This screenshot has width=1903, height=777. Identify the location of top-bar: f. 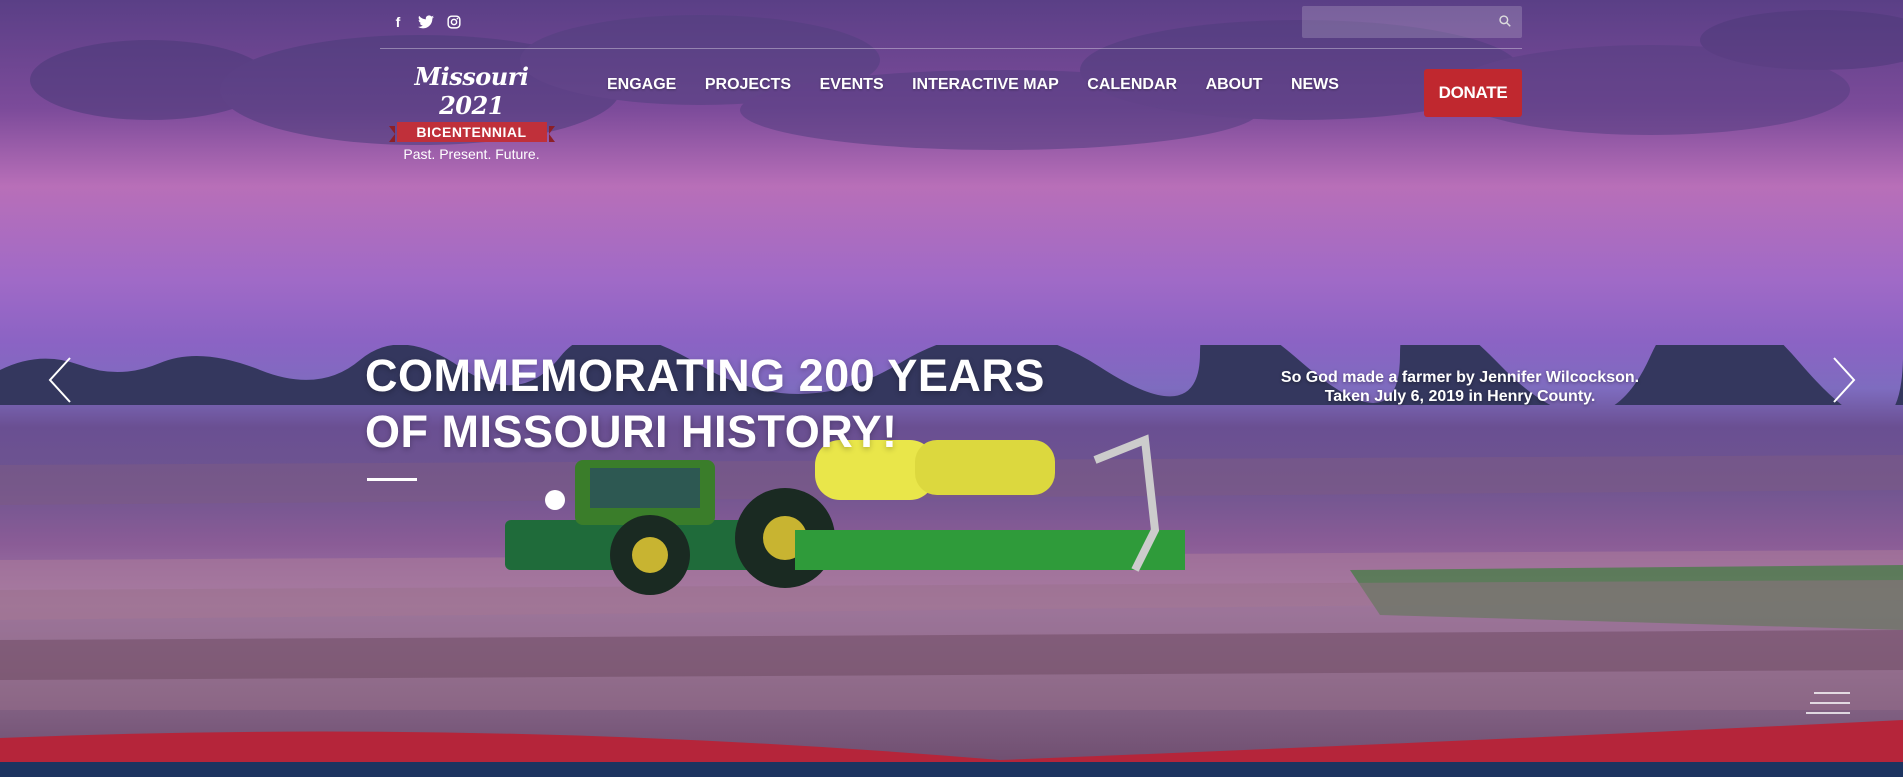
(951, 24).